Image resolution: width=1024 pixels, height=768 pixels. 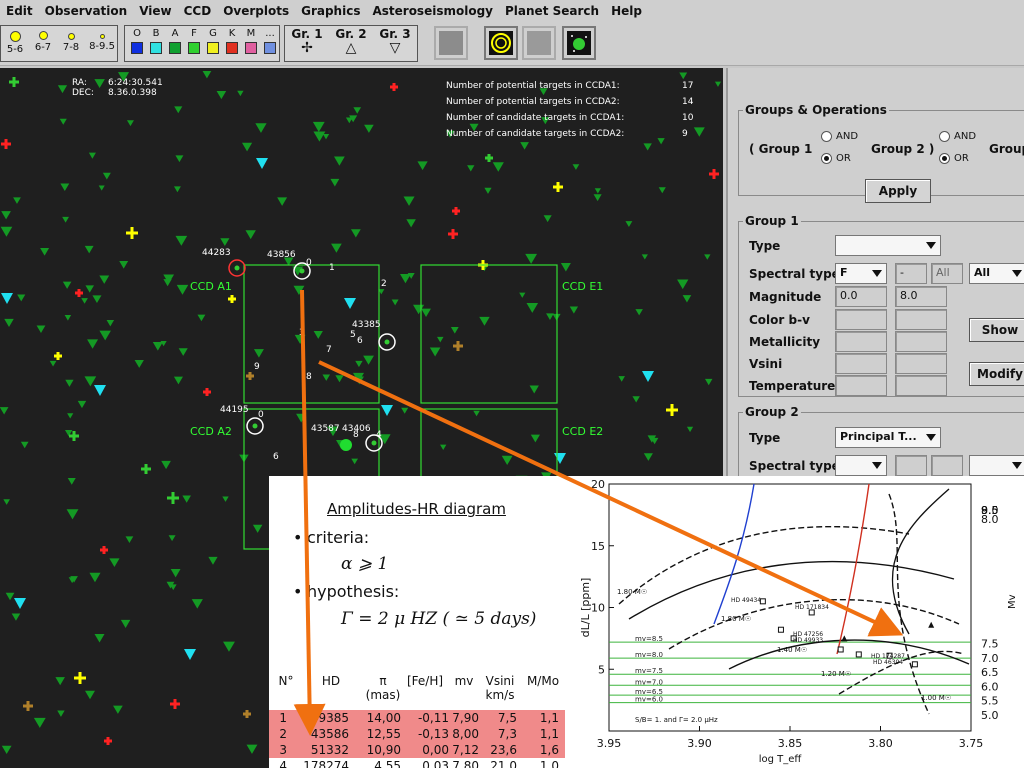 What do you see at coordinates (19, 11) in the screenshot?
I see `menu-edit: Edit` at bounding box center [19, 11].